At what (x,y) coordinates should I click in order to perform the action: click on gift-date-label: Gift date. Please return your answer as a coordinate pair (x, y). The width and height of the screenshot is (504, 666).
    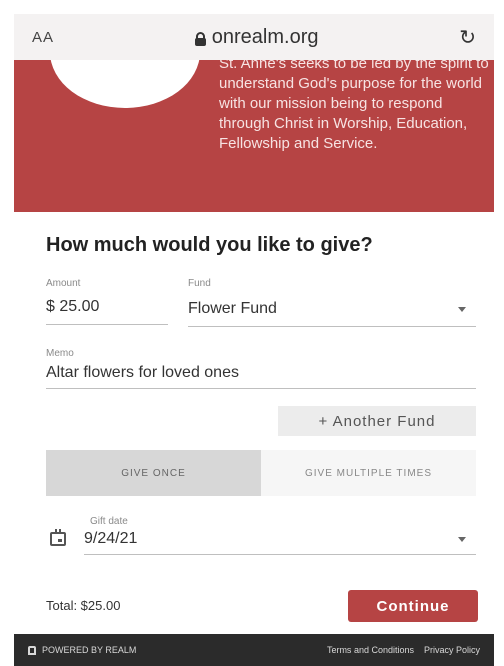
    Looking at the image, I should click on (109, 521).